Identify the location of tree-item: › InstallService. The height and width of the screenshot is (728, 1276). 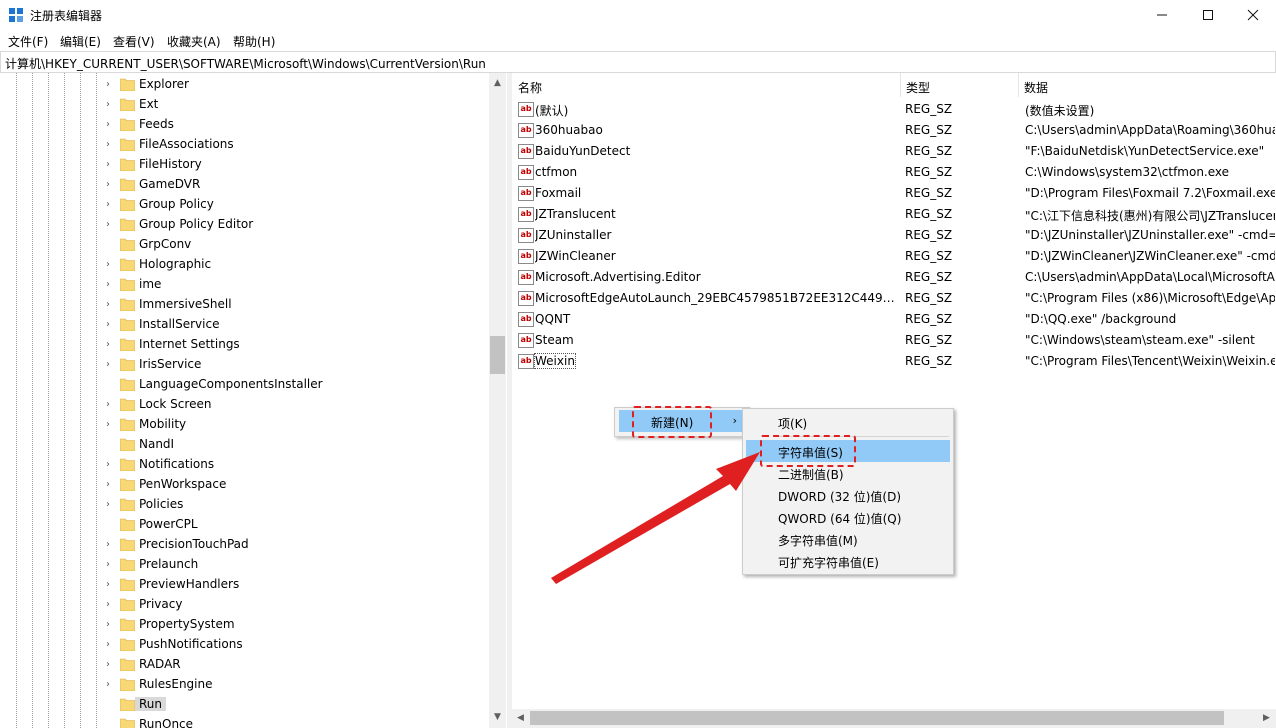
(296, 325).